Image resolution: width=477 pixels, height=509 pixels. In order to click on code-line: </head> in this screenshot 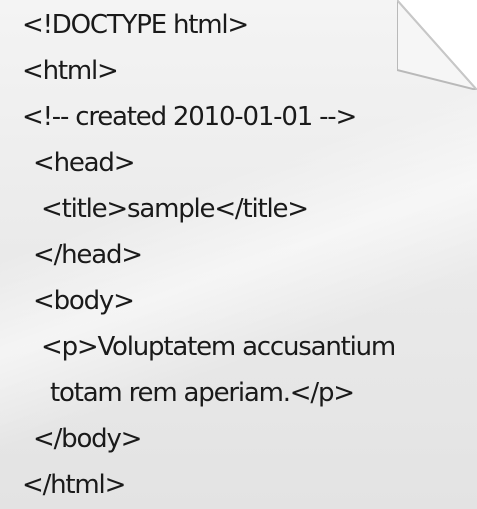, I will do `click(88, 255)`.